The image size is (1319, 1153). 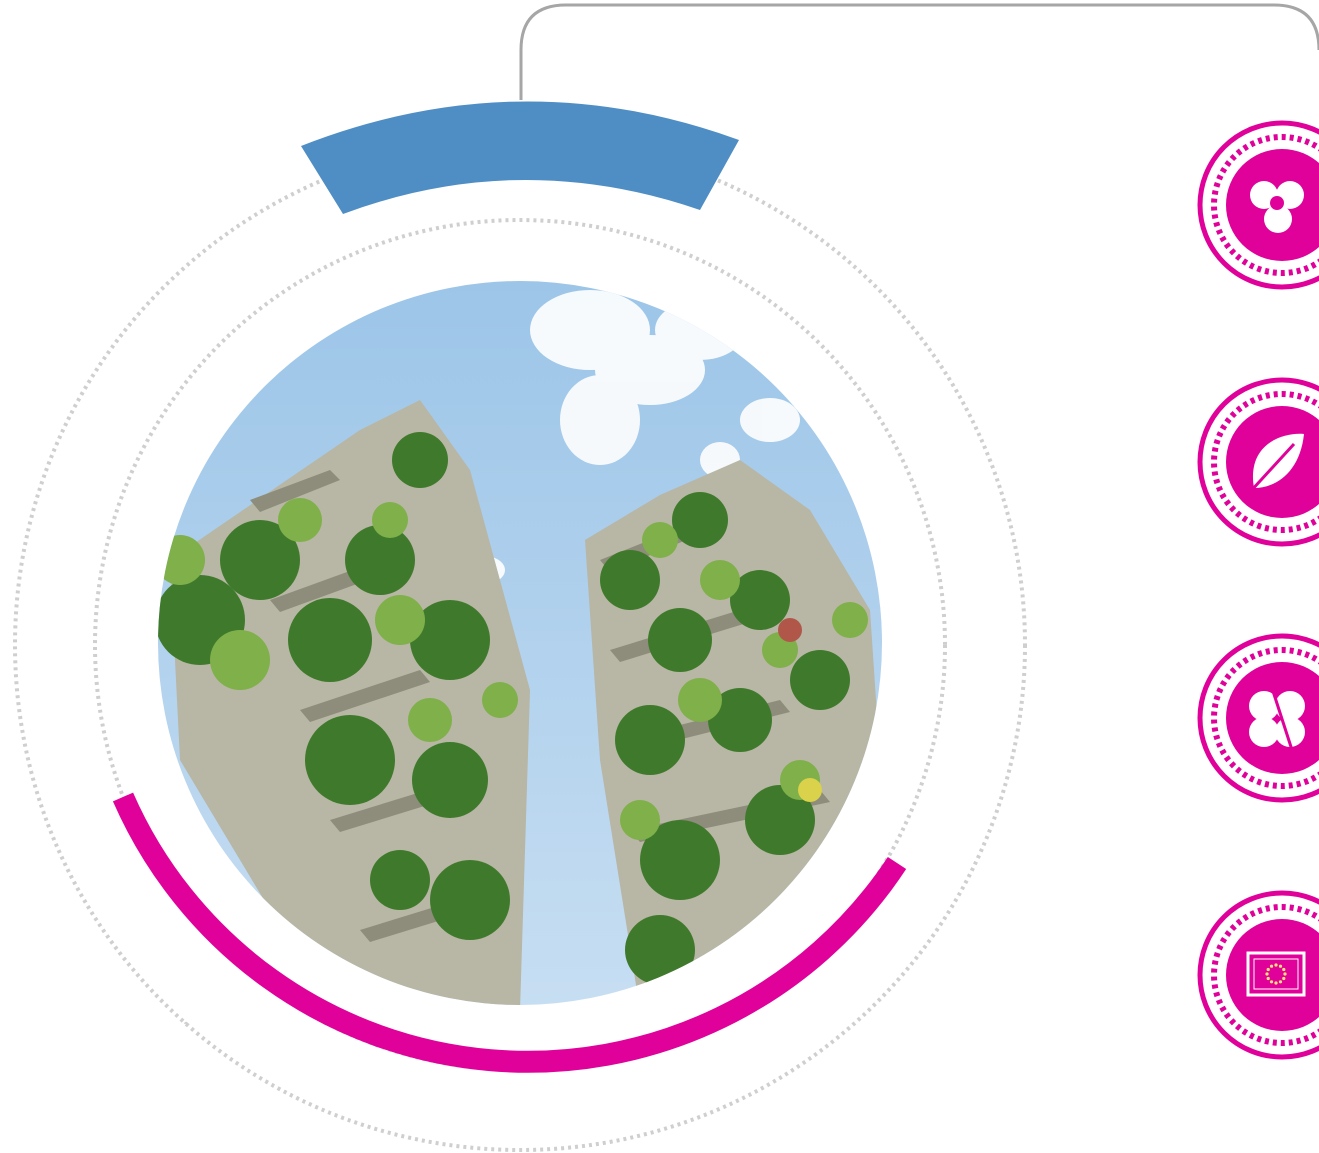 What do you see at coordinates (1276, 974) in the screenshot?
I see `eu-flag-icon` at bounding box center [1276, 974].